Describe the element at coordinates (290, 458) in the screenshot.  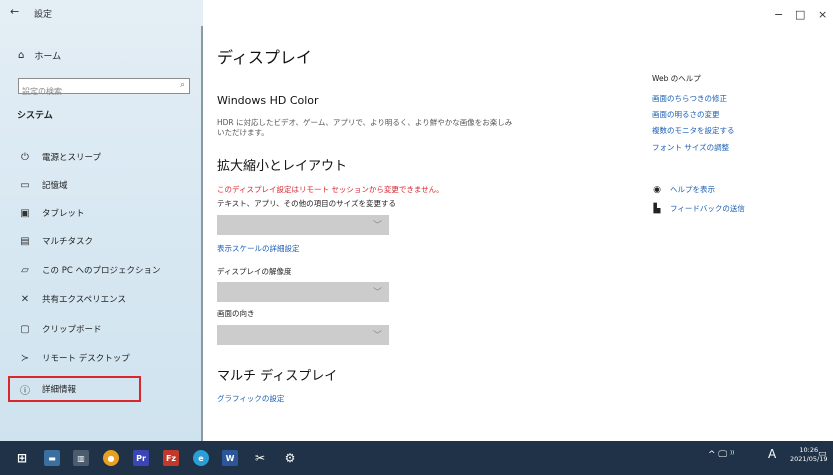
I see `settings-gear-icon: ⚙` at that location.